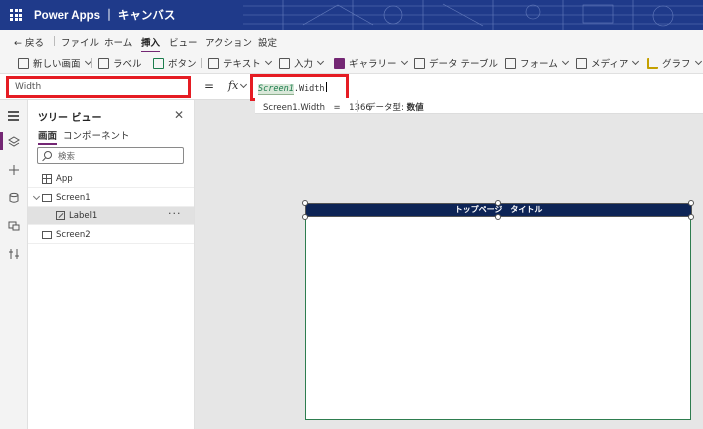 This screenshot has width=703, height=429. I want to click on gallery-button: ギャラリー, so click(371, 63).